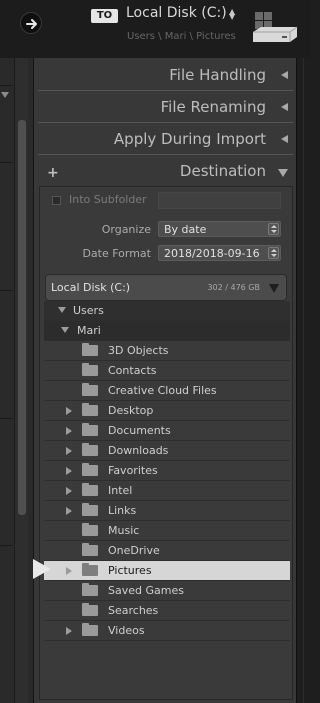  Describe the element at coordinates (219, 229) in the screenshot. I see `organize-select: By date` at that location.